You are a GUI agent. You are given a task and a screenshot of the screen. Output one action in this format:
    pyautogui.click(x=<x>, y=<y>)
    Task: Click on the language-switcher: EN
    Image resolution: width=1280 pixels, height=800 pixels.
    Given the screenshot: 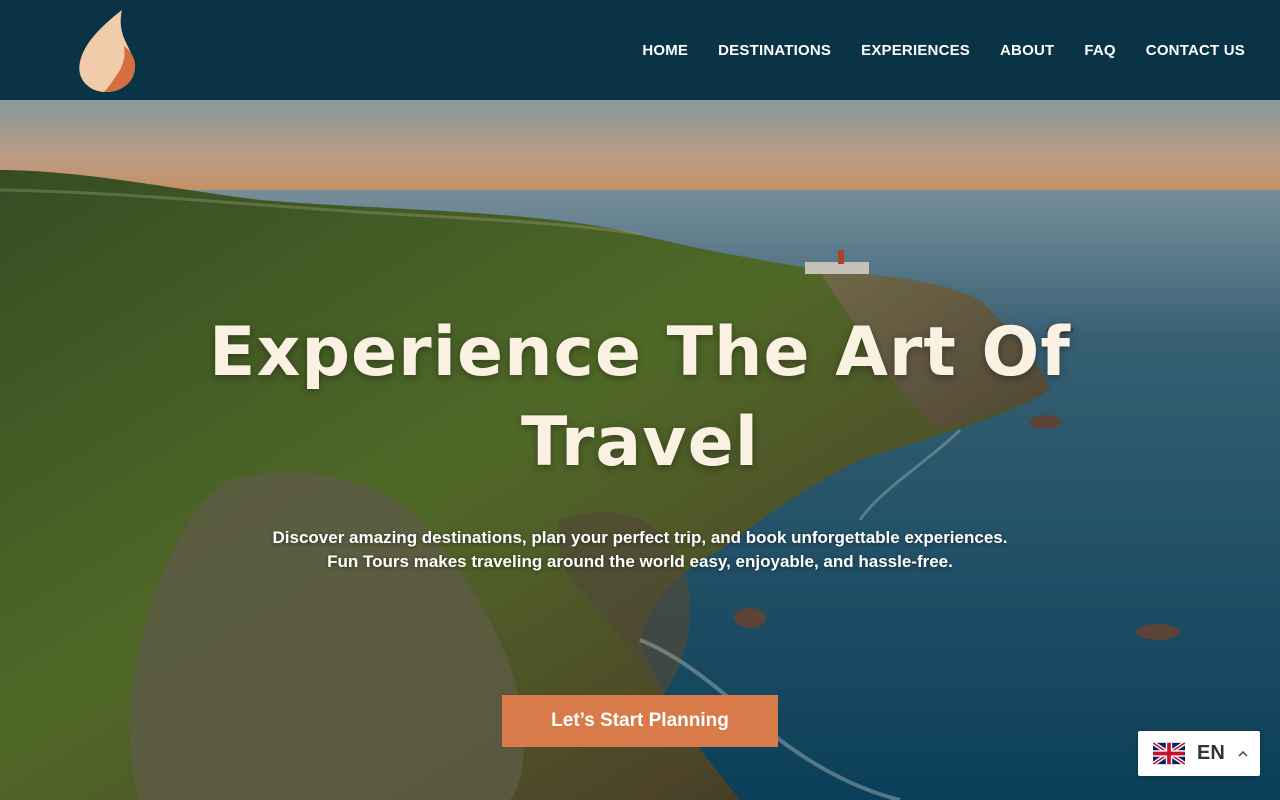 What is the action you would take?
    pyautogui.click(x=1199, y=753)
    